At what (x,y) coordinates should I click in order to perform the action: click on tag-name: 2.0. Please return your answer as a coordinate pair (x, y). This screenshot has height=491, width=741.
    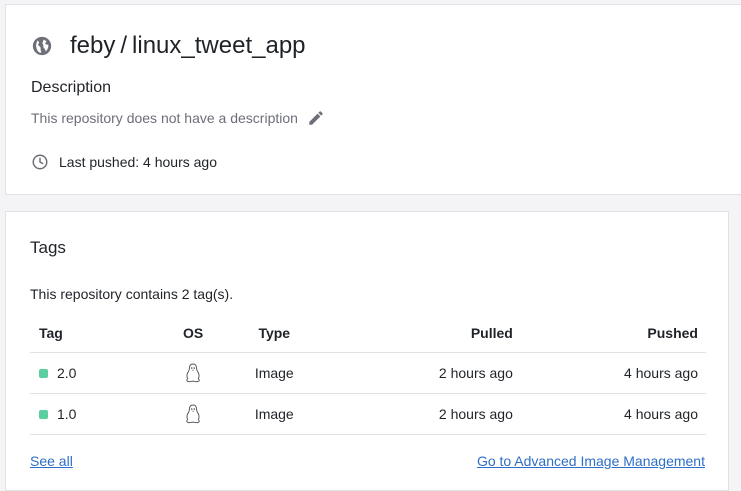
    Looking at the image, I should click on (66, 373).